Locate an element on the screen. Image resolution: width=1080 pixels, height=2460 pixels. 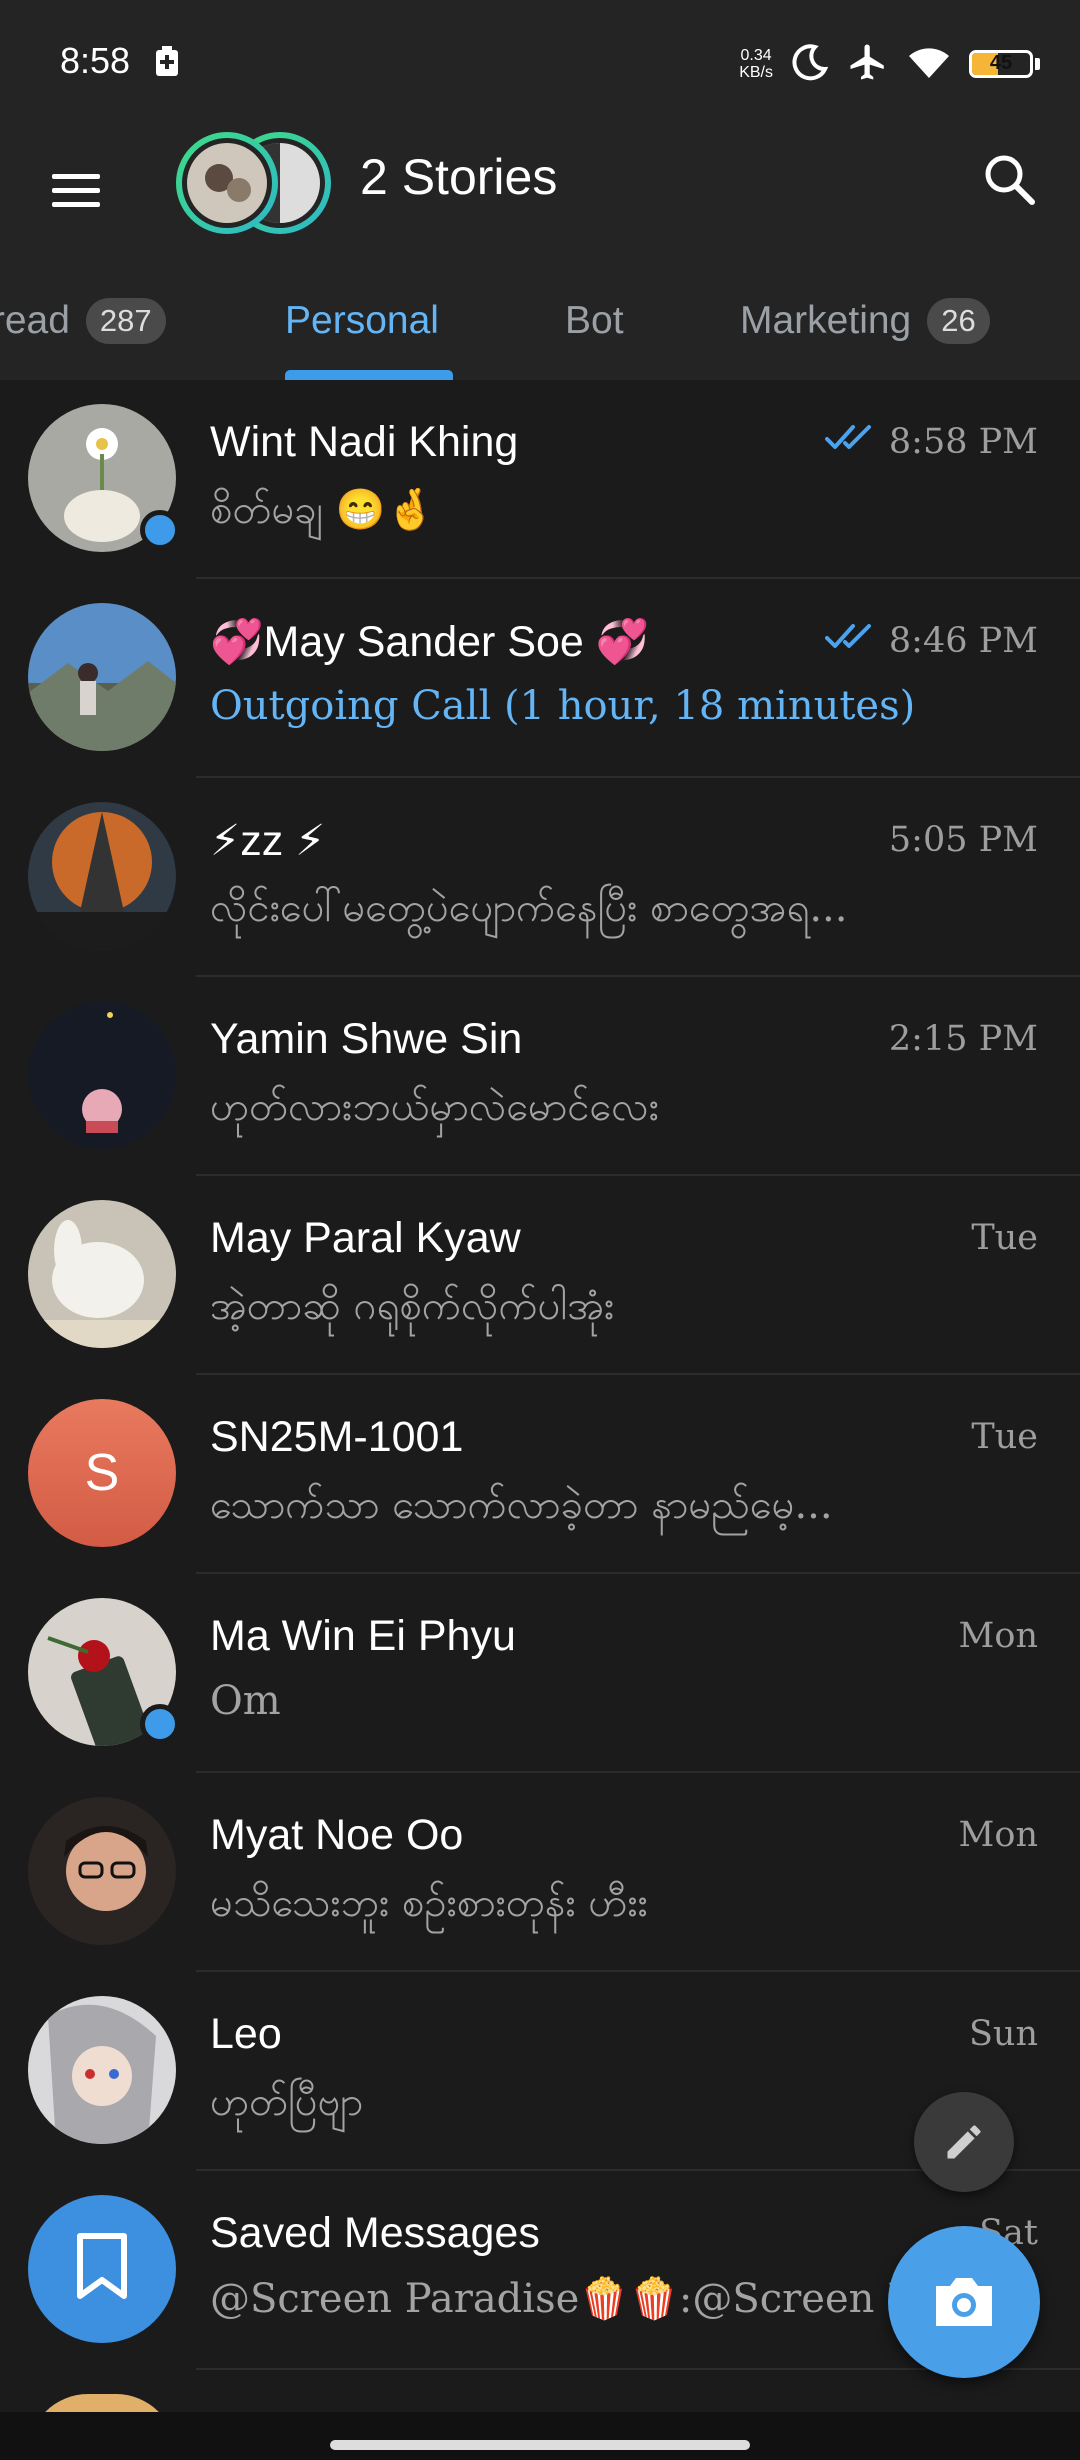
chat-time-label: Sun is located at coordinates (1003, 2034).